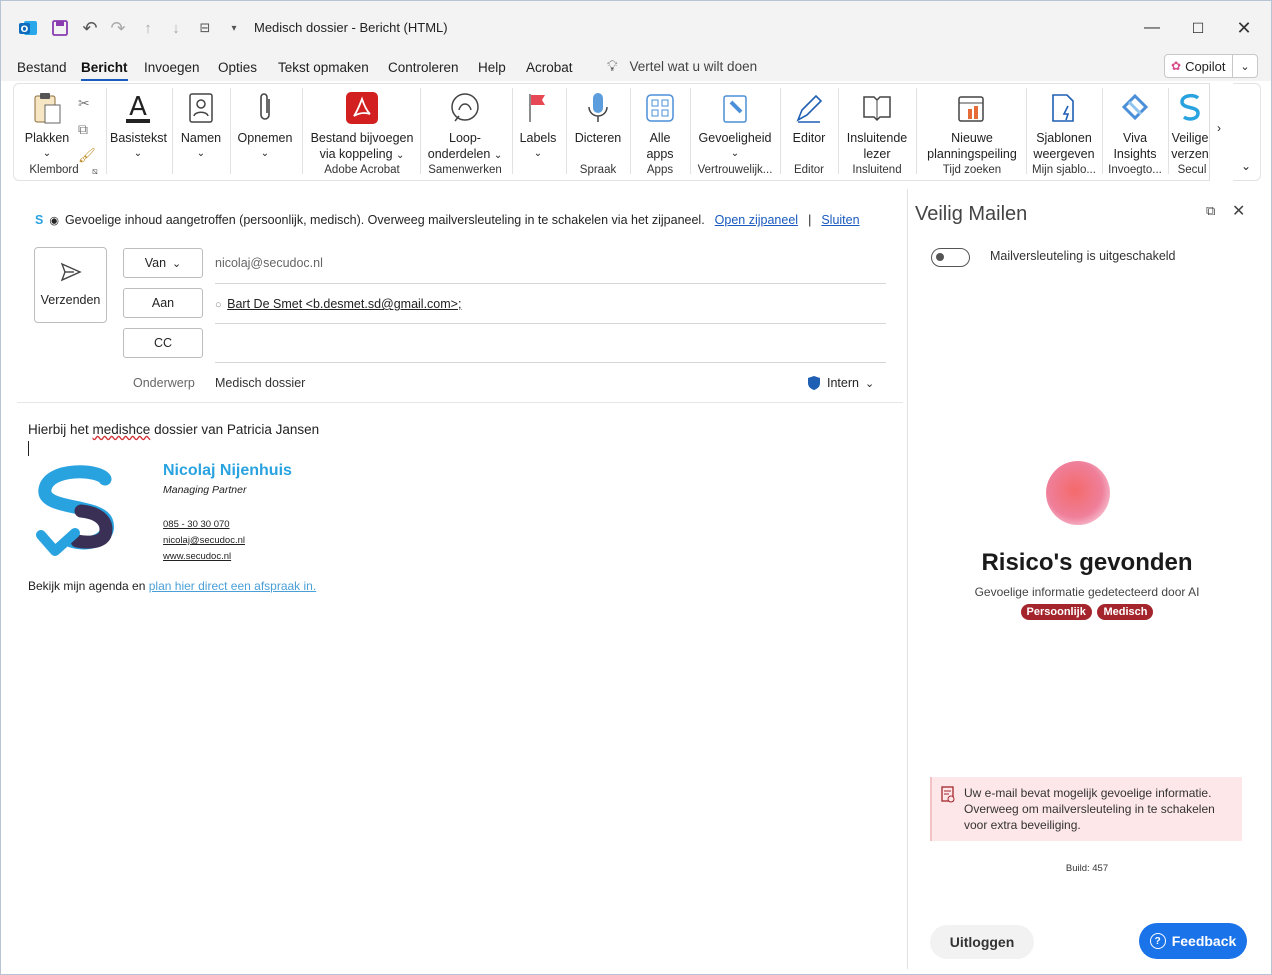 The width and height of the screenshot is (1272, 975). I want to click on font-color-icon: A, so click(138, 108).